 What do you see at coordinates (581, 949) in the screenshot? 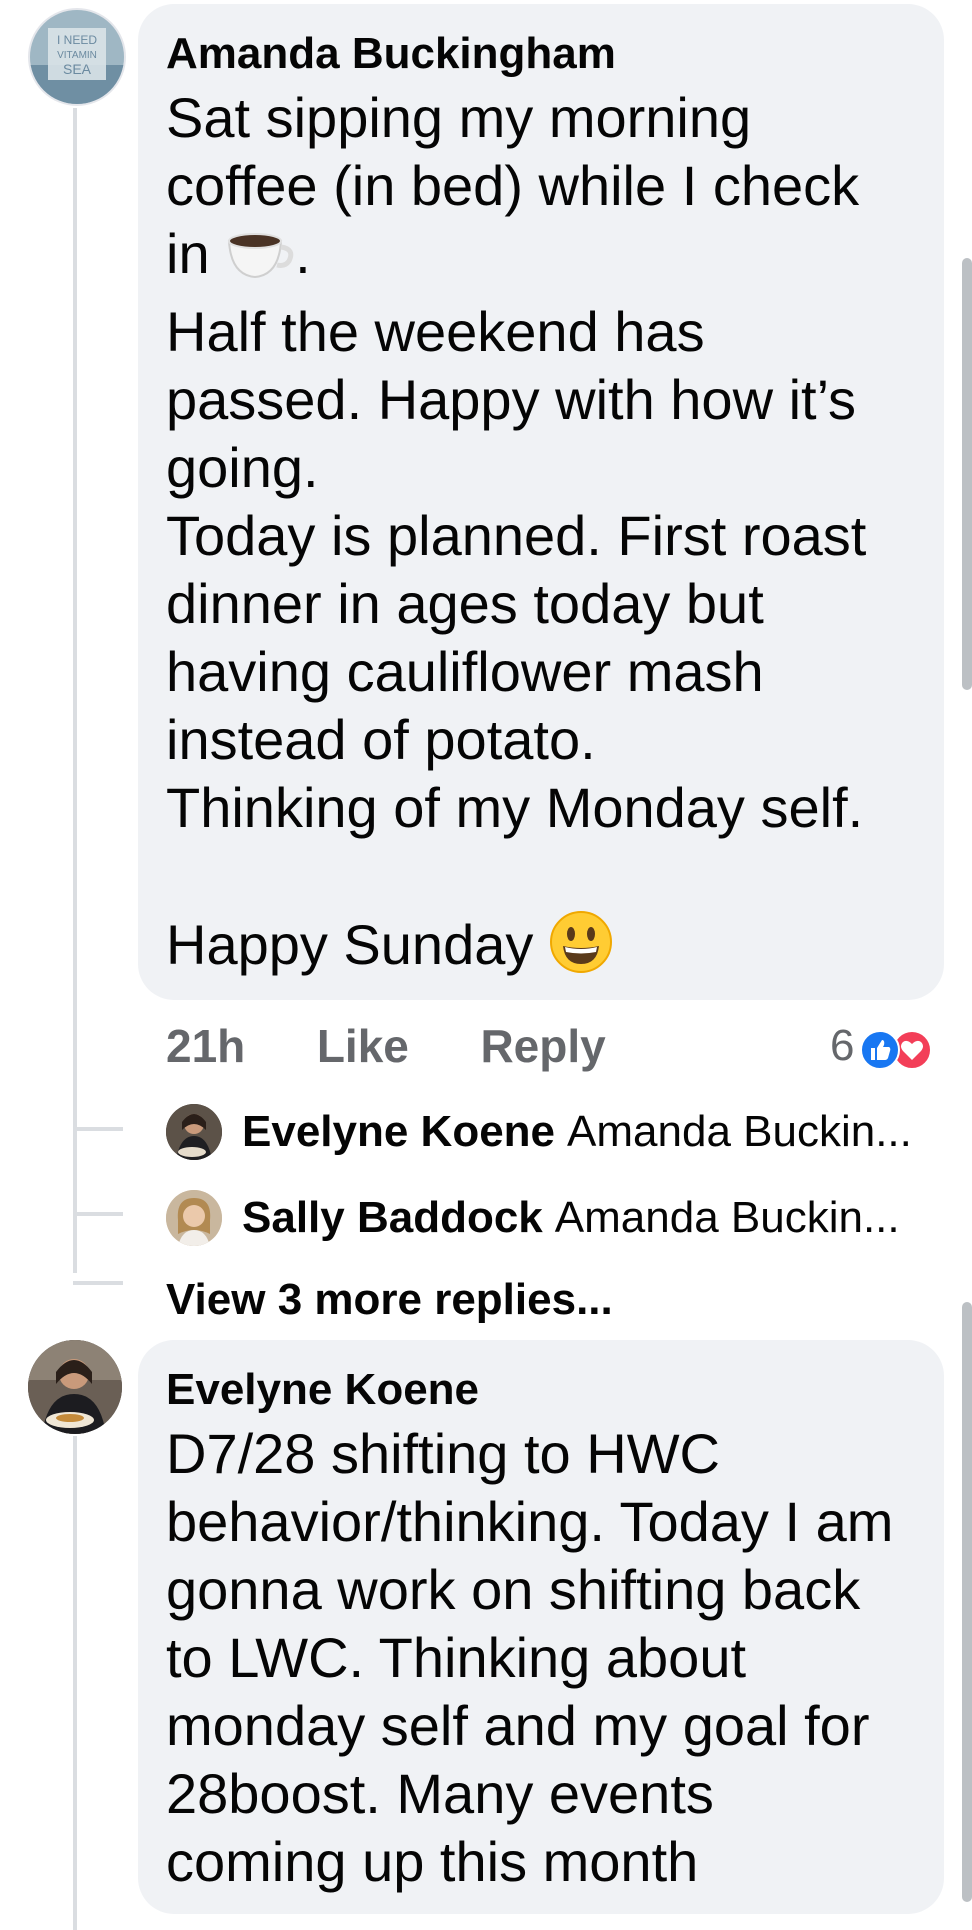
I see `grinning-face-icon` at bounding box center [581, 949].